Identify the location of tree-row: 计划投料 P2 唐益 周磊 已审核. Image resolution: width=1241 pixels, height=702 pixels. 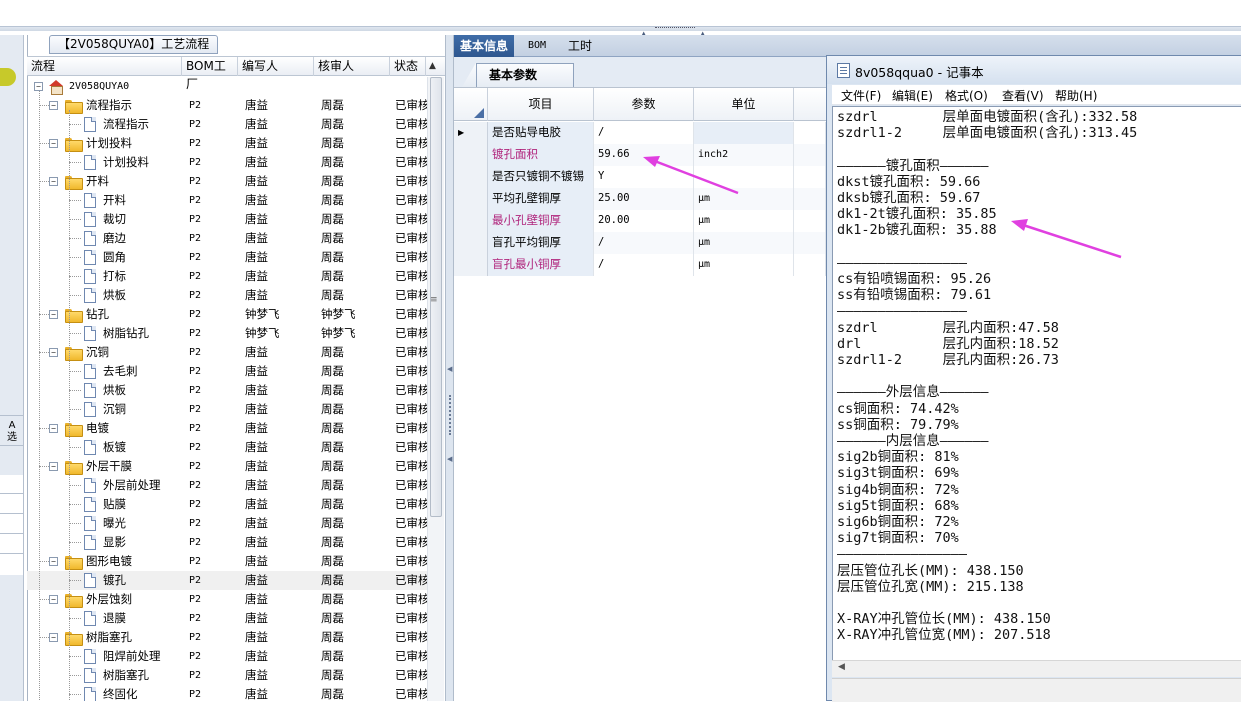
(227, 162).